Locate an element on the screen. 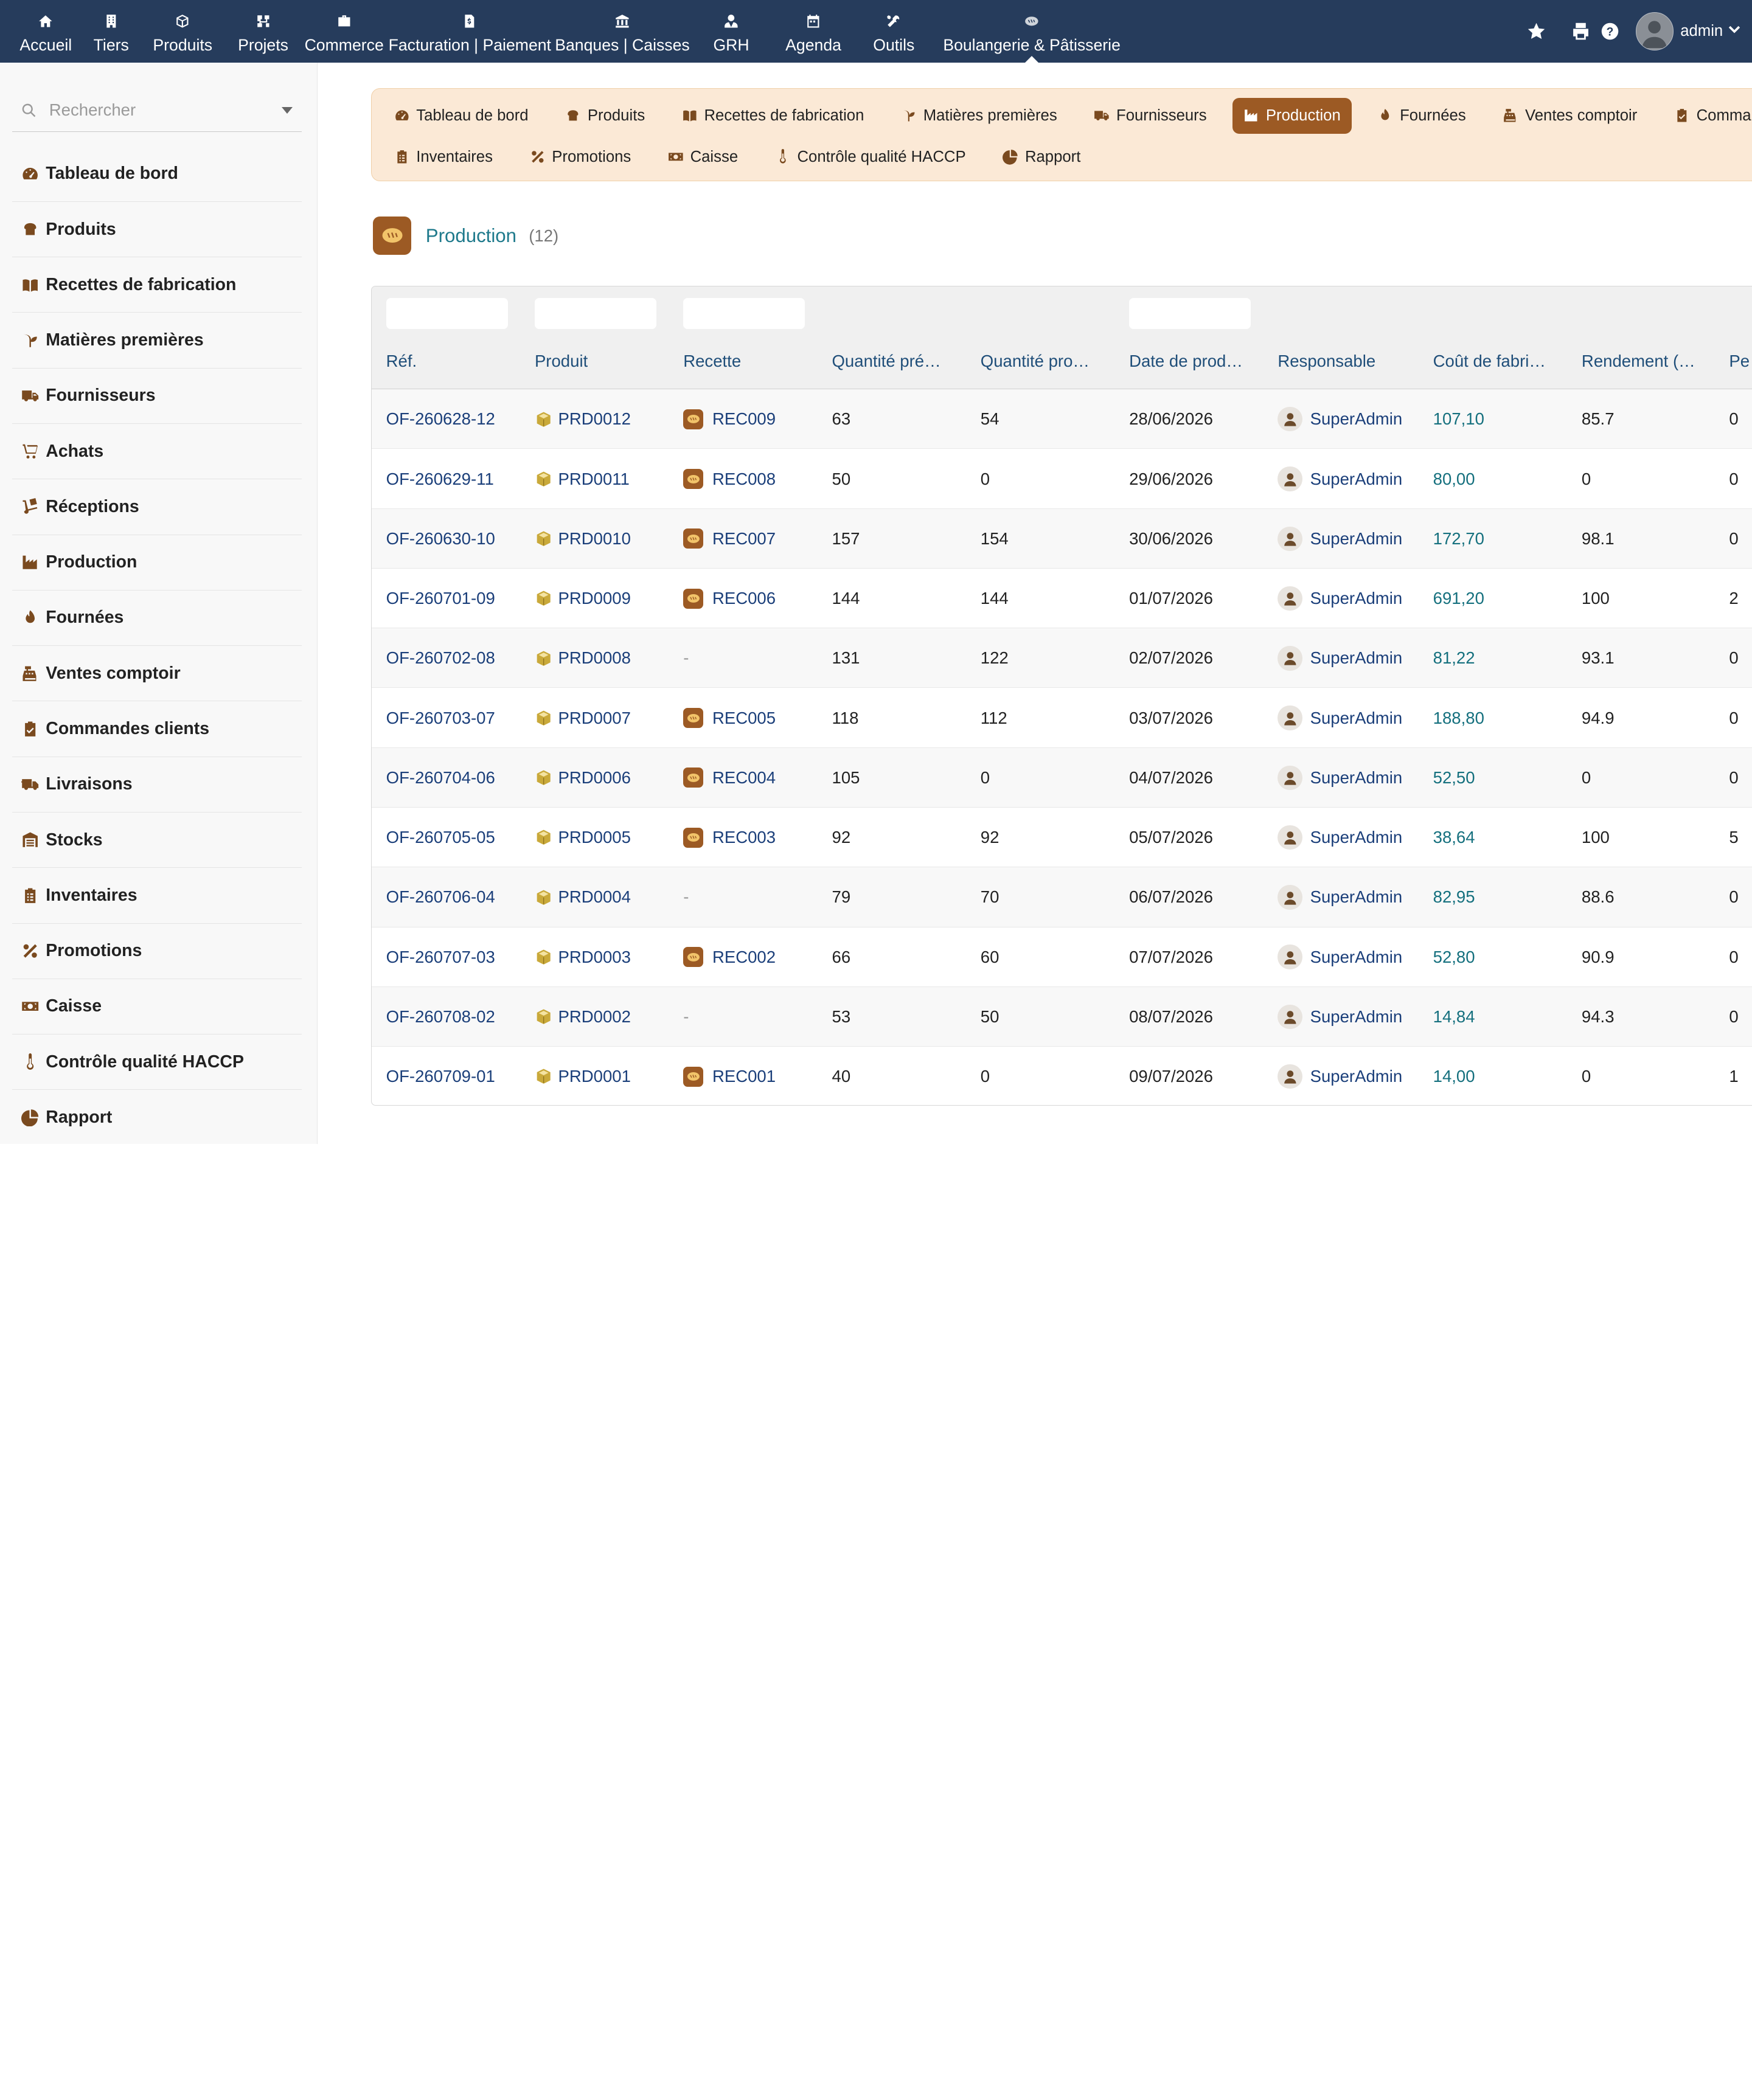 Image resolution: width=1752 pixels, height=2100 pixels. order-ref-link: OF-260708-02 is located at coordinates (440, 1017).